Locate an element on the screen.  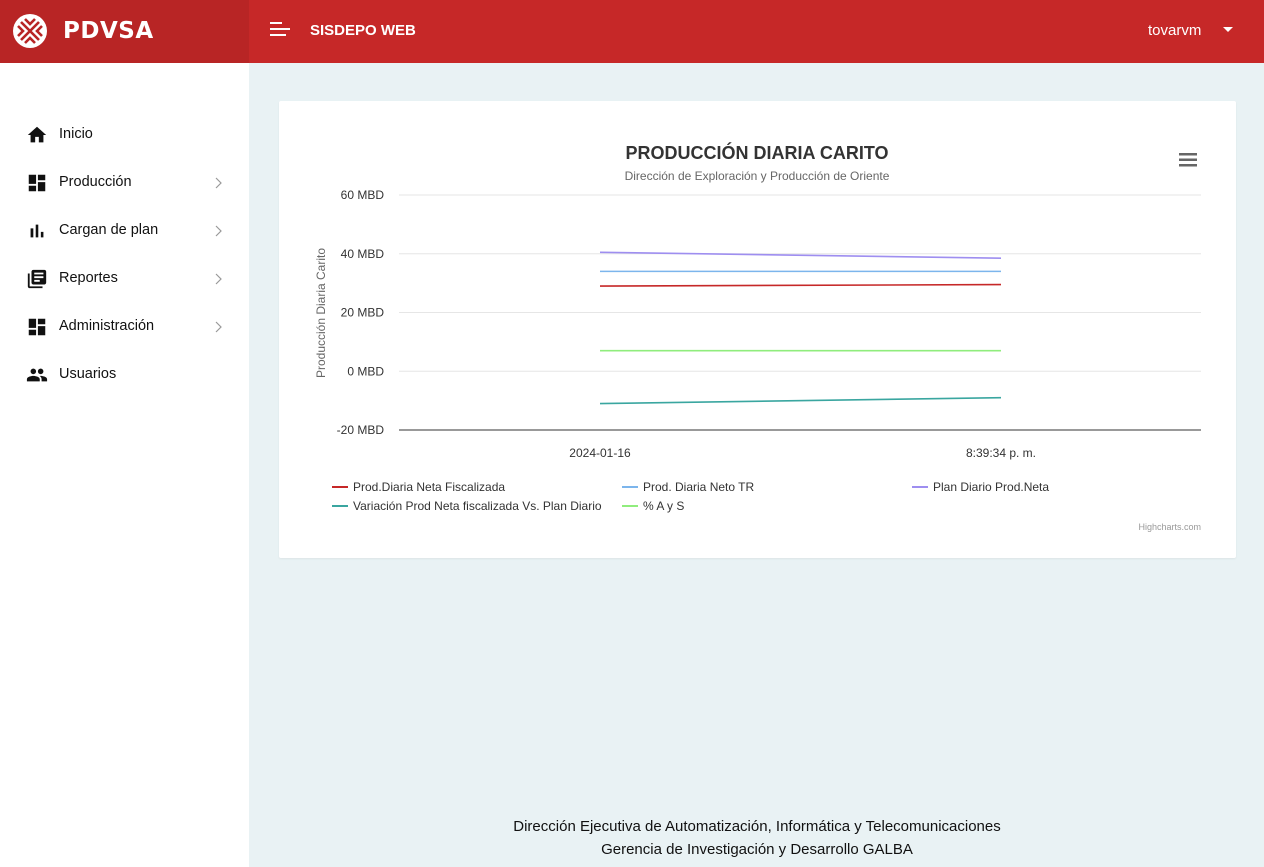
legend-item: % A y S is located at coordinates (653, 506).